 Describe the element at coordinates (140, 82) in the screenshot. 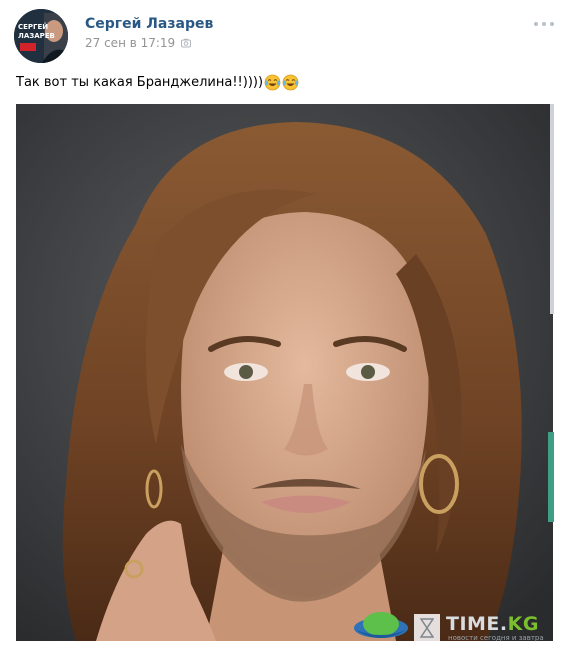

I see `post-text-content: Так вот ты какая Бранджелина!!))))` at that location.